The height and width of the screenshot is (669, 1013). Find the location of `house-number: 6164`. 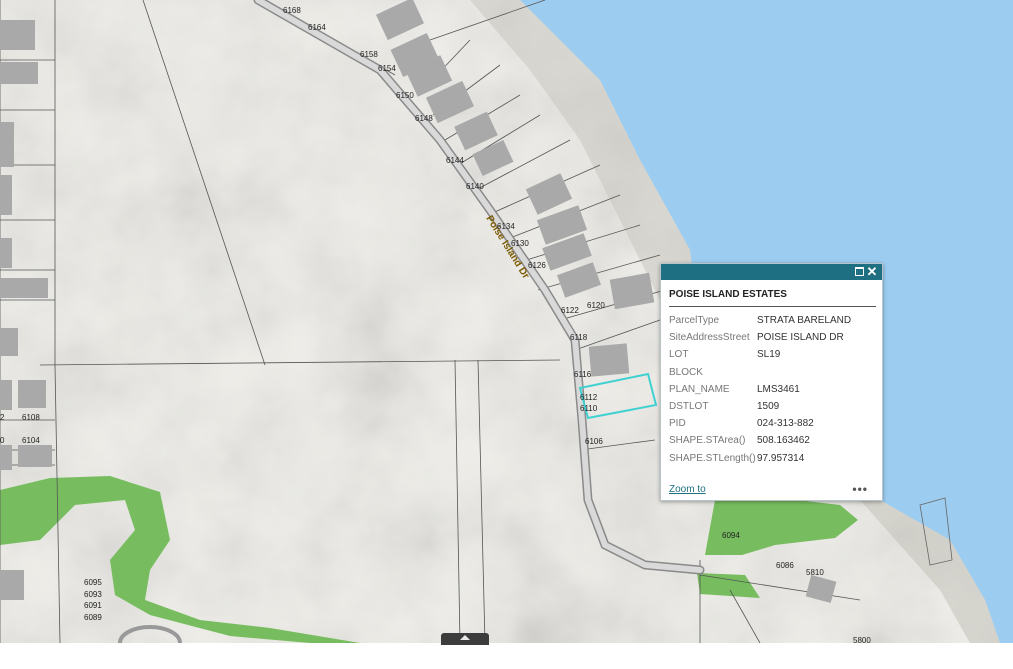

house-number: 6164 is located at coordinates (317, 27).